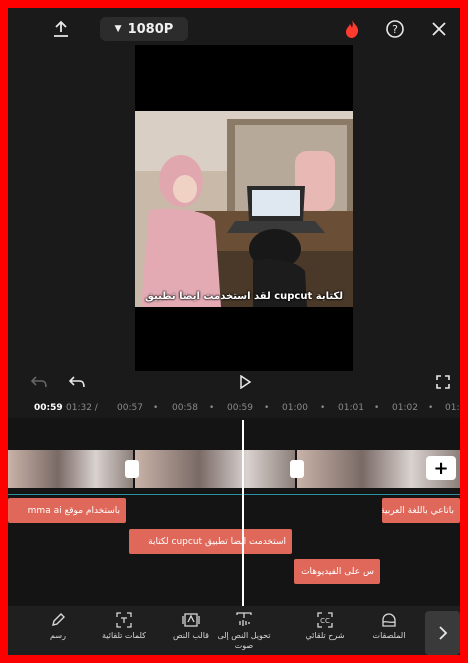 The image size is (468, 663). Describe the element at coordinates (443, 382) in the screenshot. I see `fullscreen-icon` at that location.